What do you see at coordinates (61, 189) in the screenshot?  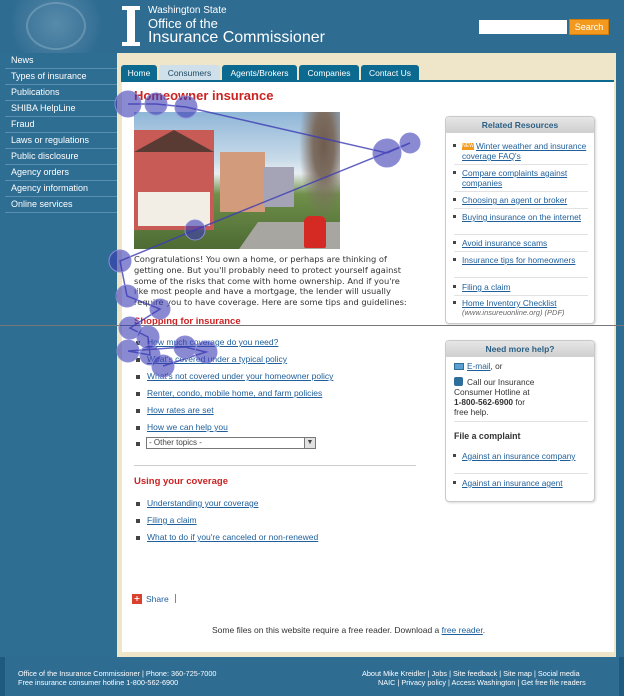 I see `nav-item-agency-information: Agency information` at bounding box center [61, 189].